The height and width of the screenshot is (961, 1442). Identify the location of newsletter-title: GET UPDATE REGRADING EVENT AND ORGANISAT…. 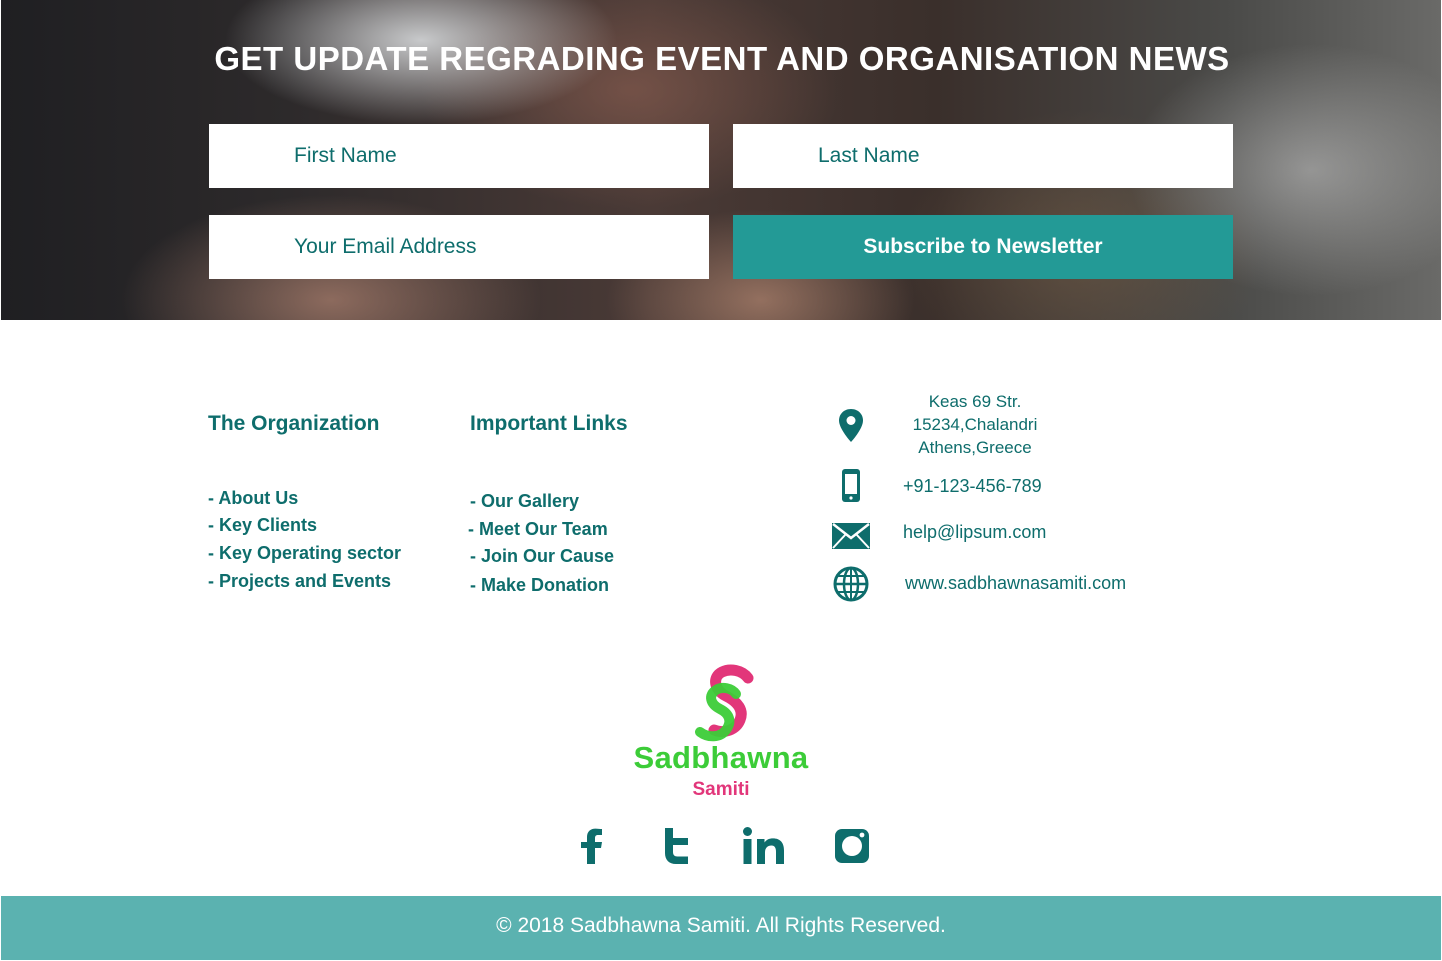
(722, 58).